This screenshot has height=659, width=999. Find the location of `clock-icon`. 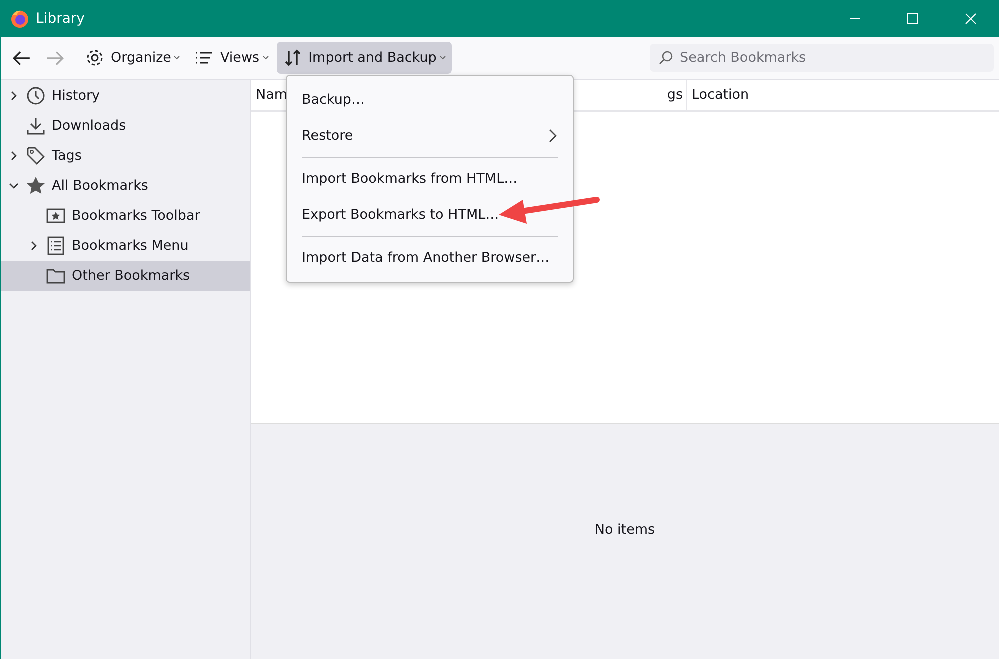

clock-icon is located at coordinates (36, 96).